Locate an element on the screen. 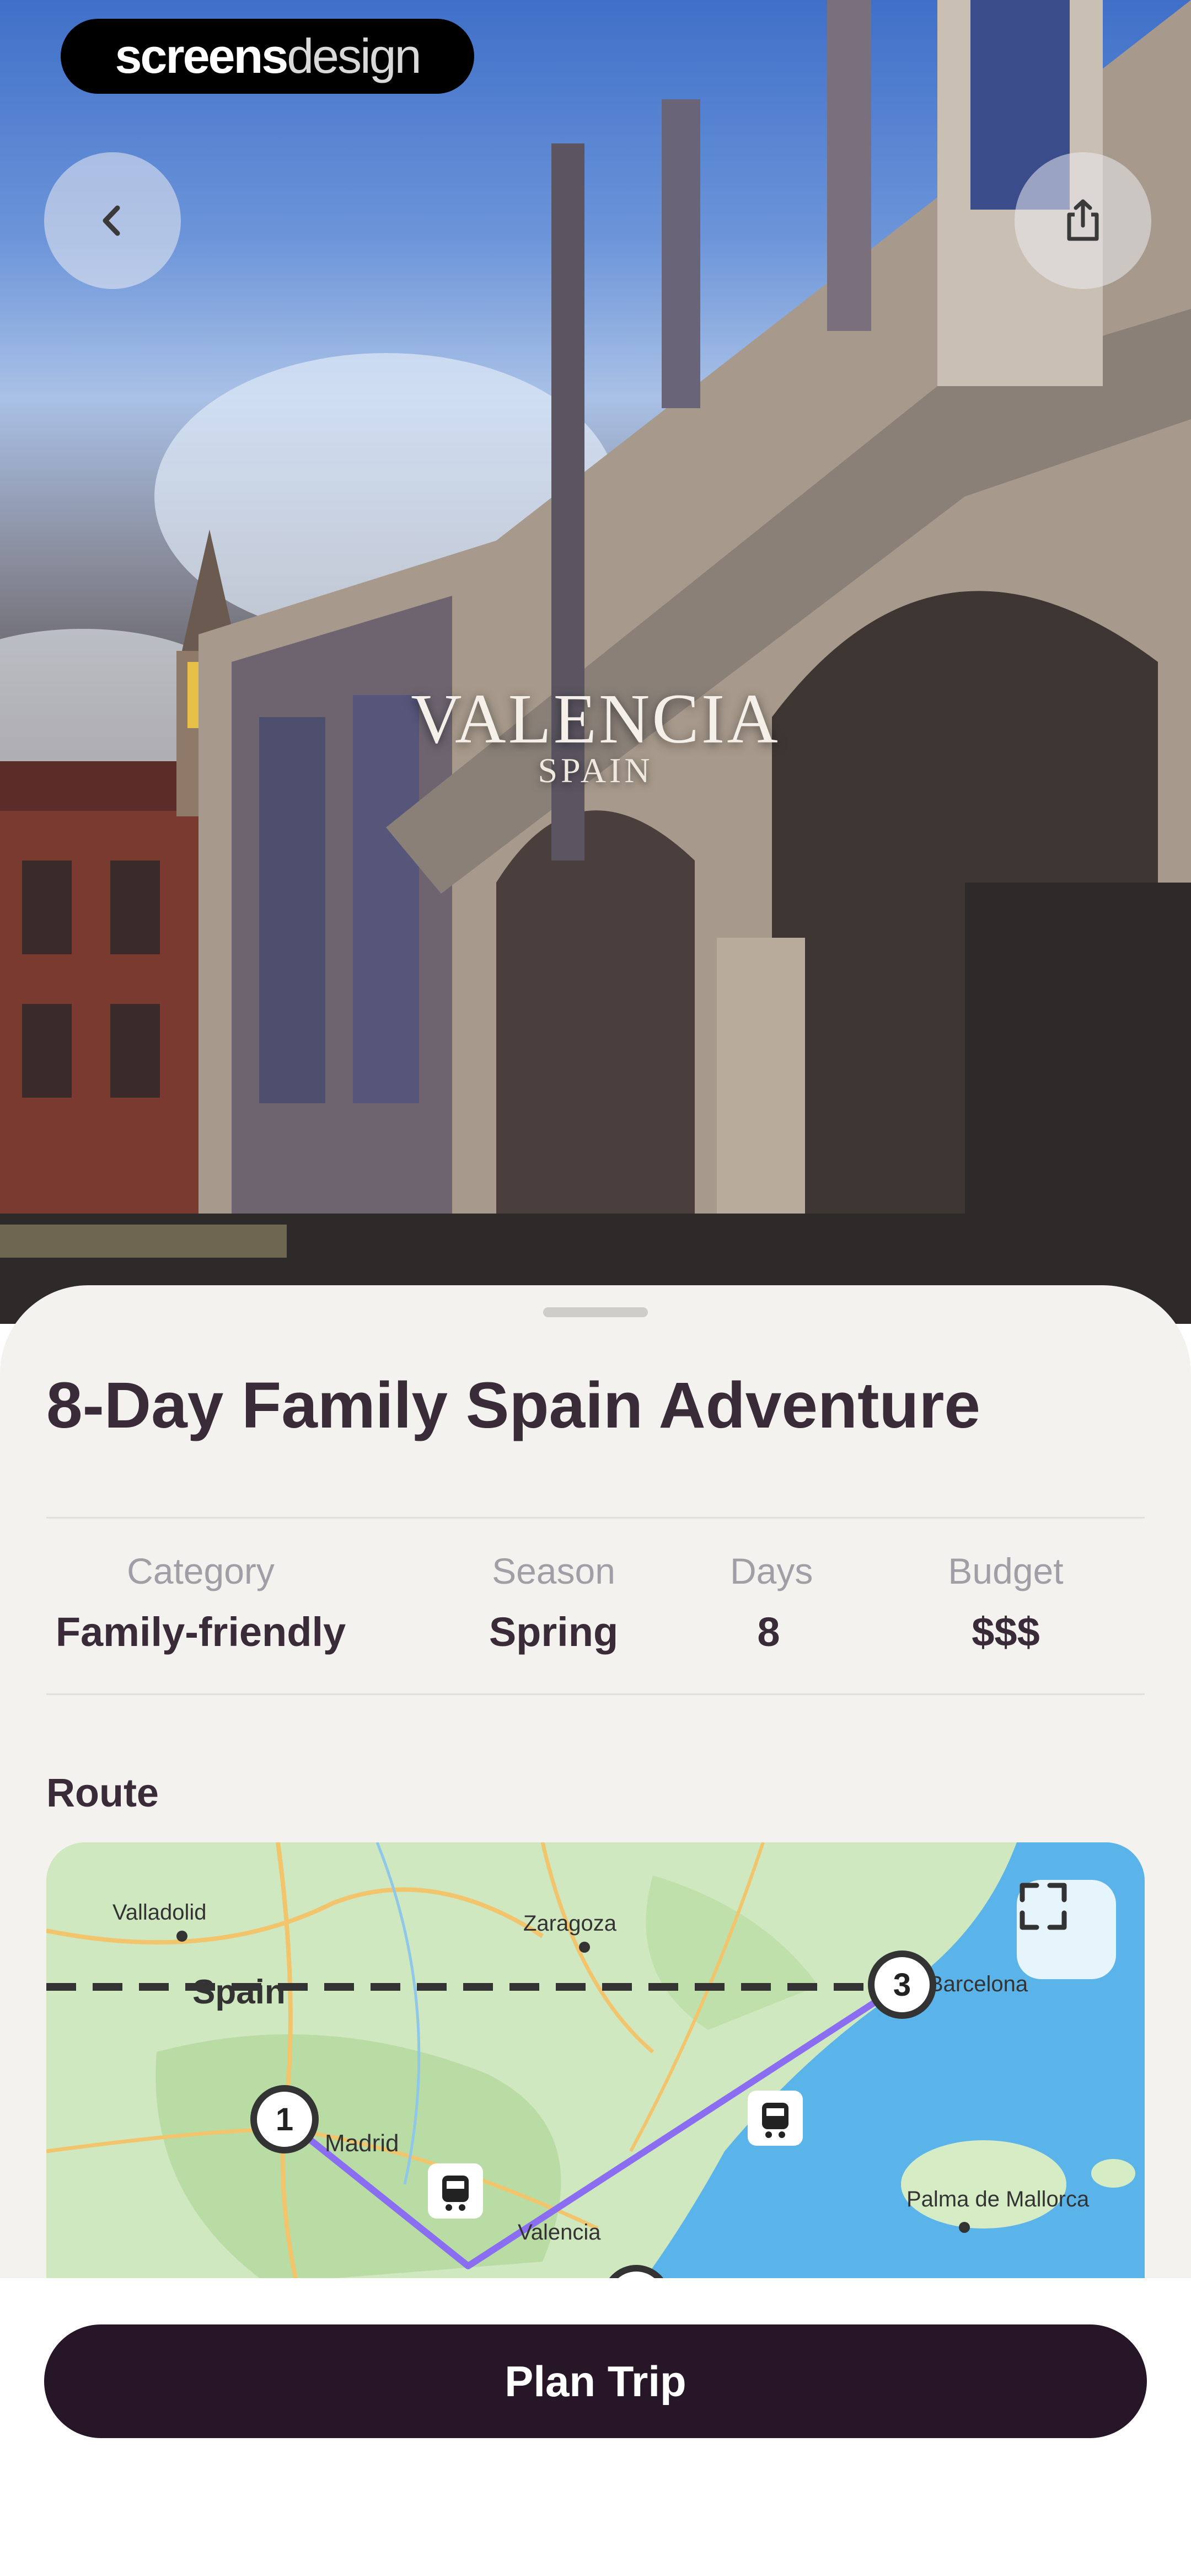 This screenshot has width=1191, height=2576. share-button is located at coordinates (1083, 220).